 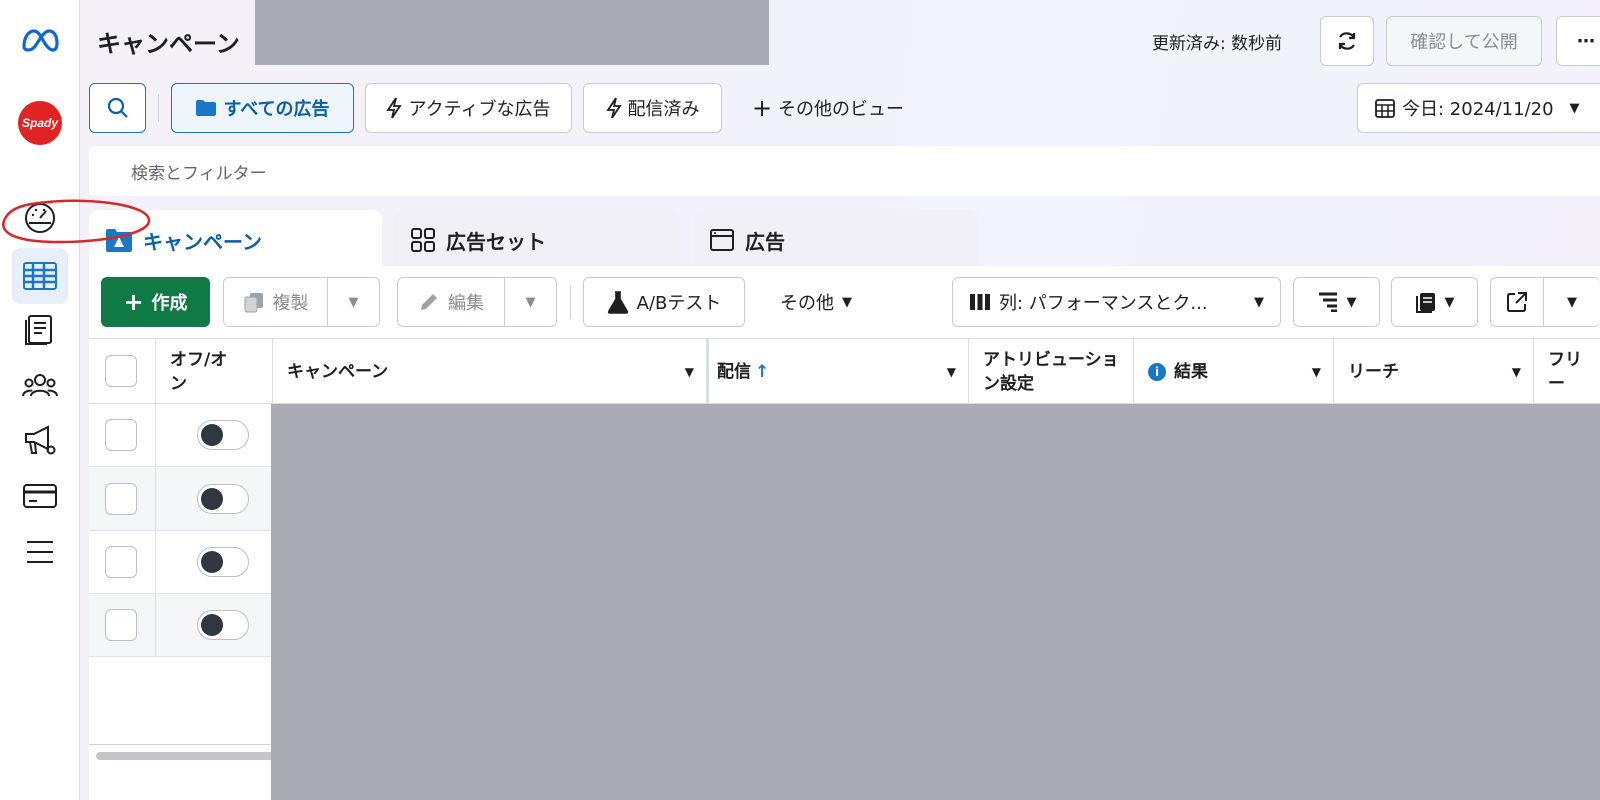 I want to click on tab-ads: 広告, so click(x=836, y=240).